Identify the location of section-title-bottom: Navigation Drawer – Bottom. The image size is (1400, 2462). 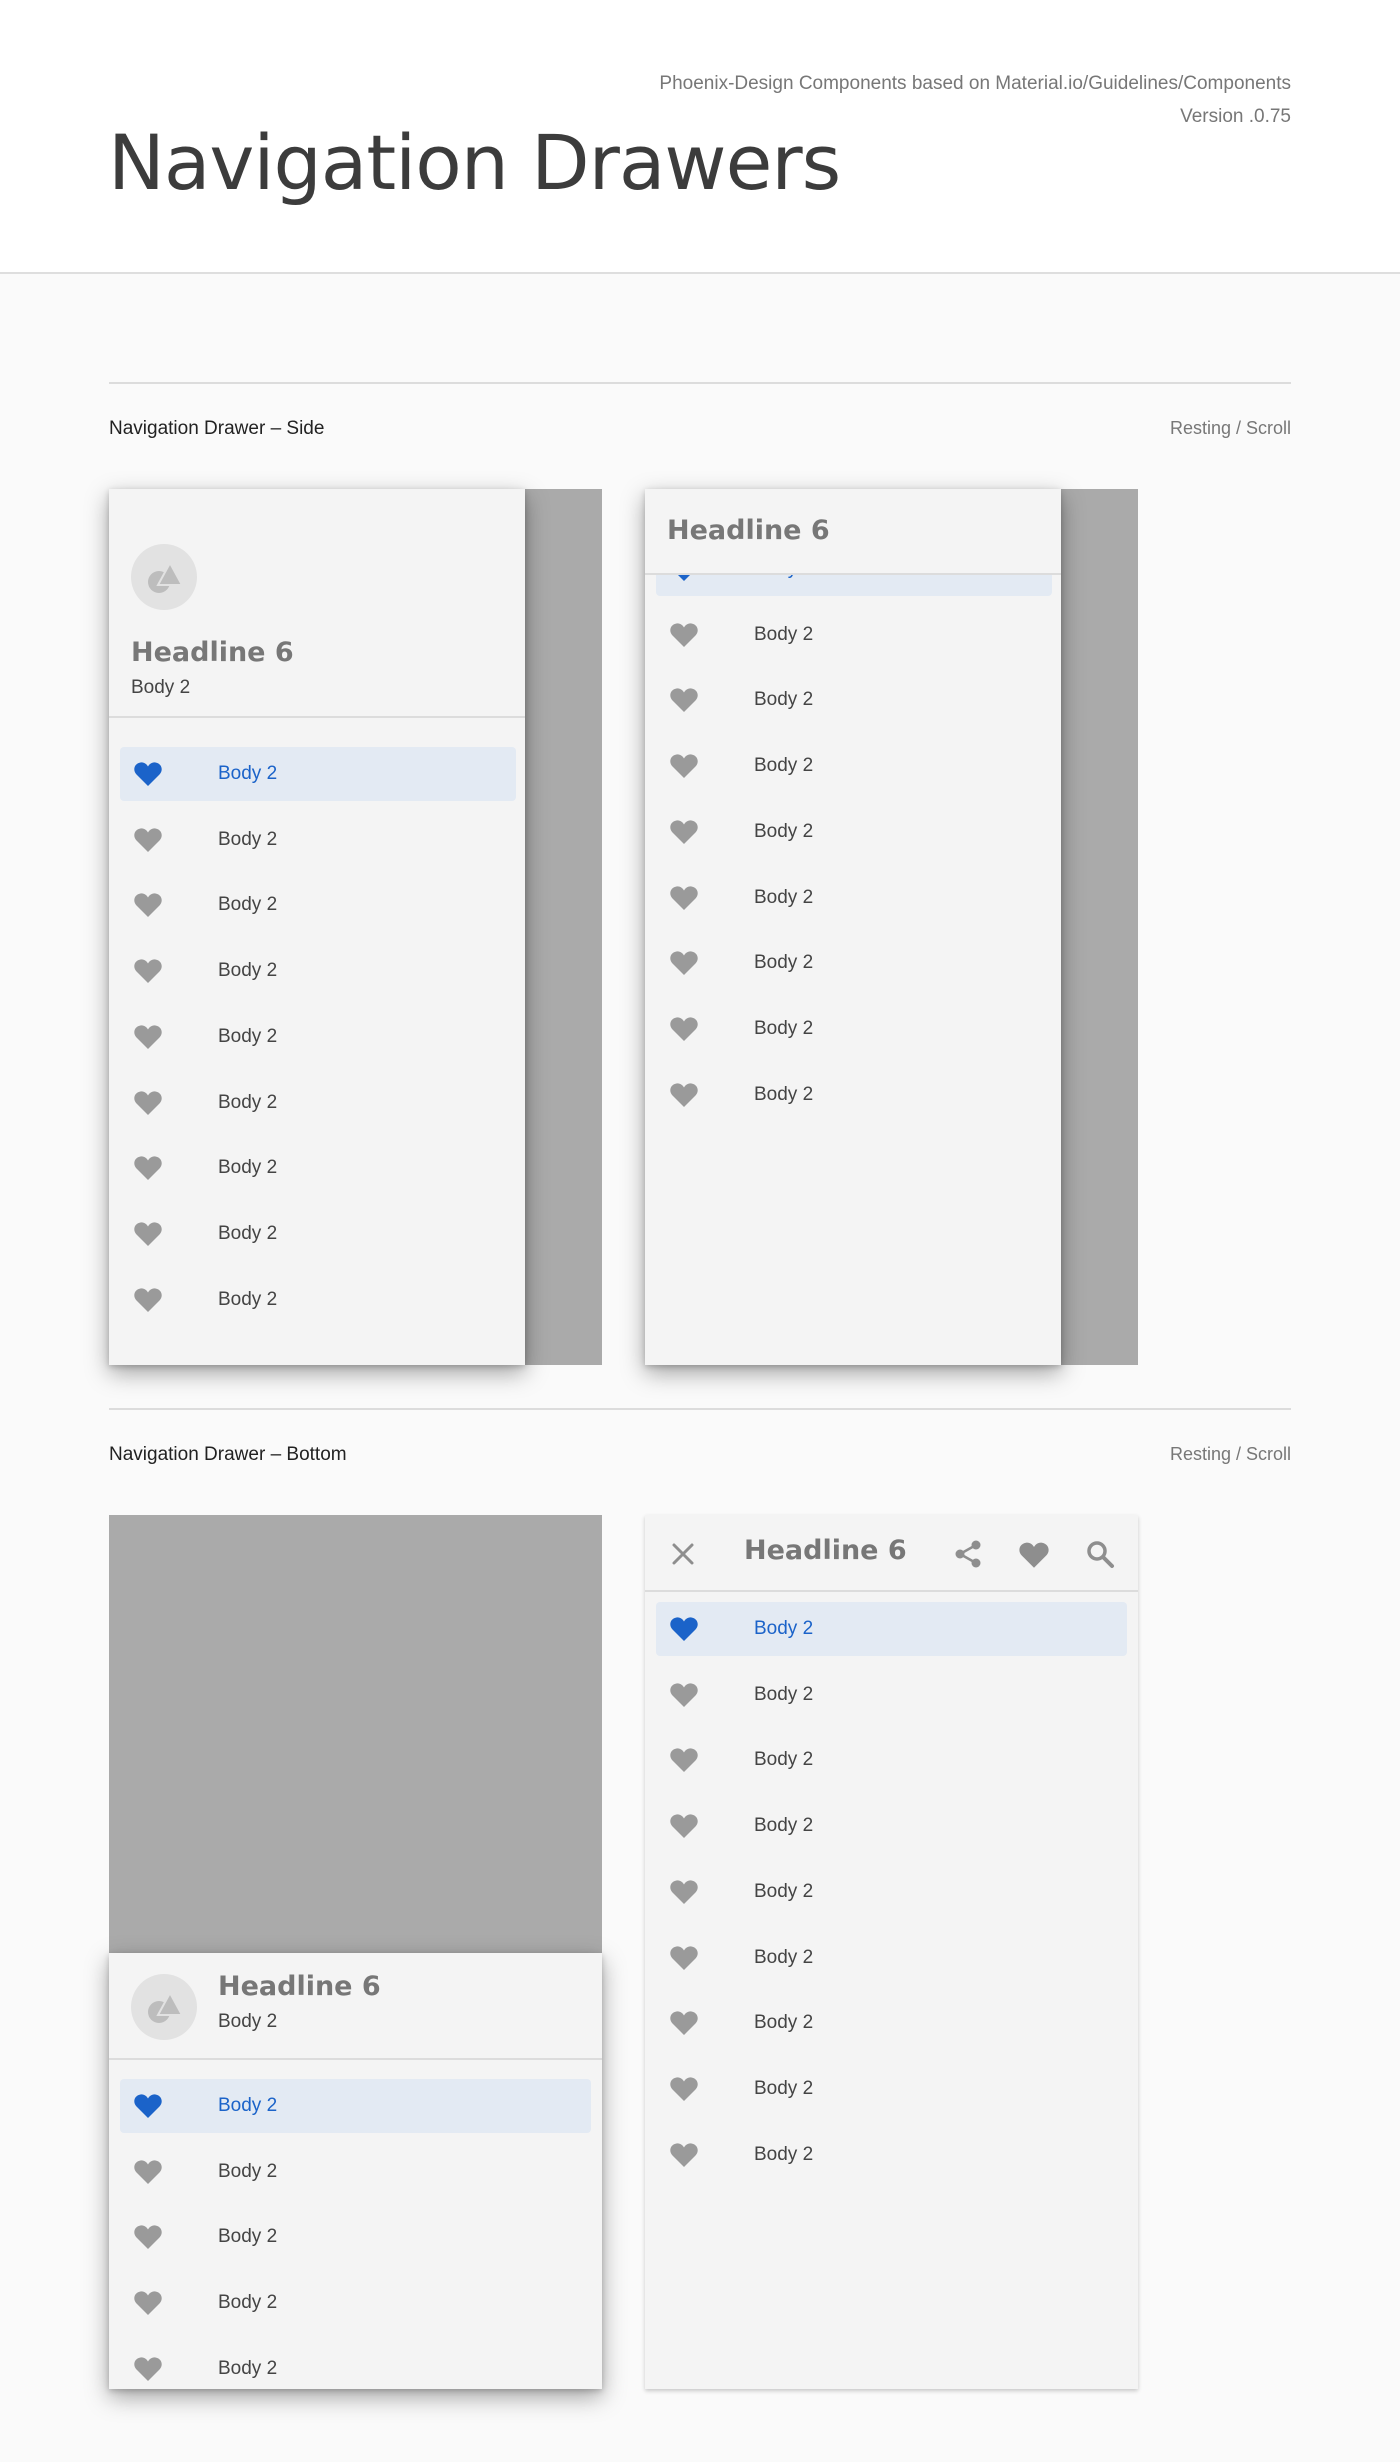
(228, 1454).